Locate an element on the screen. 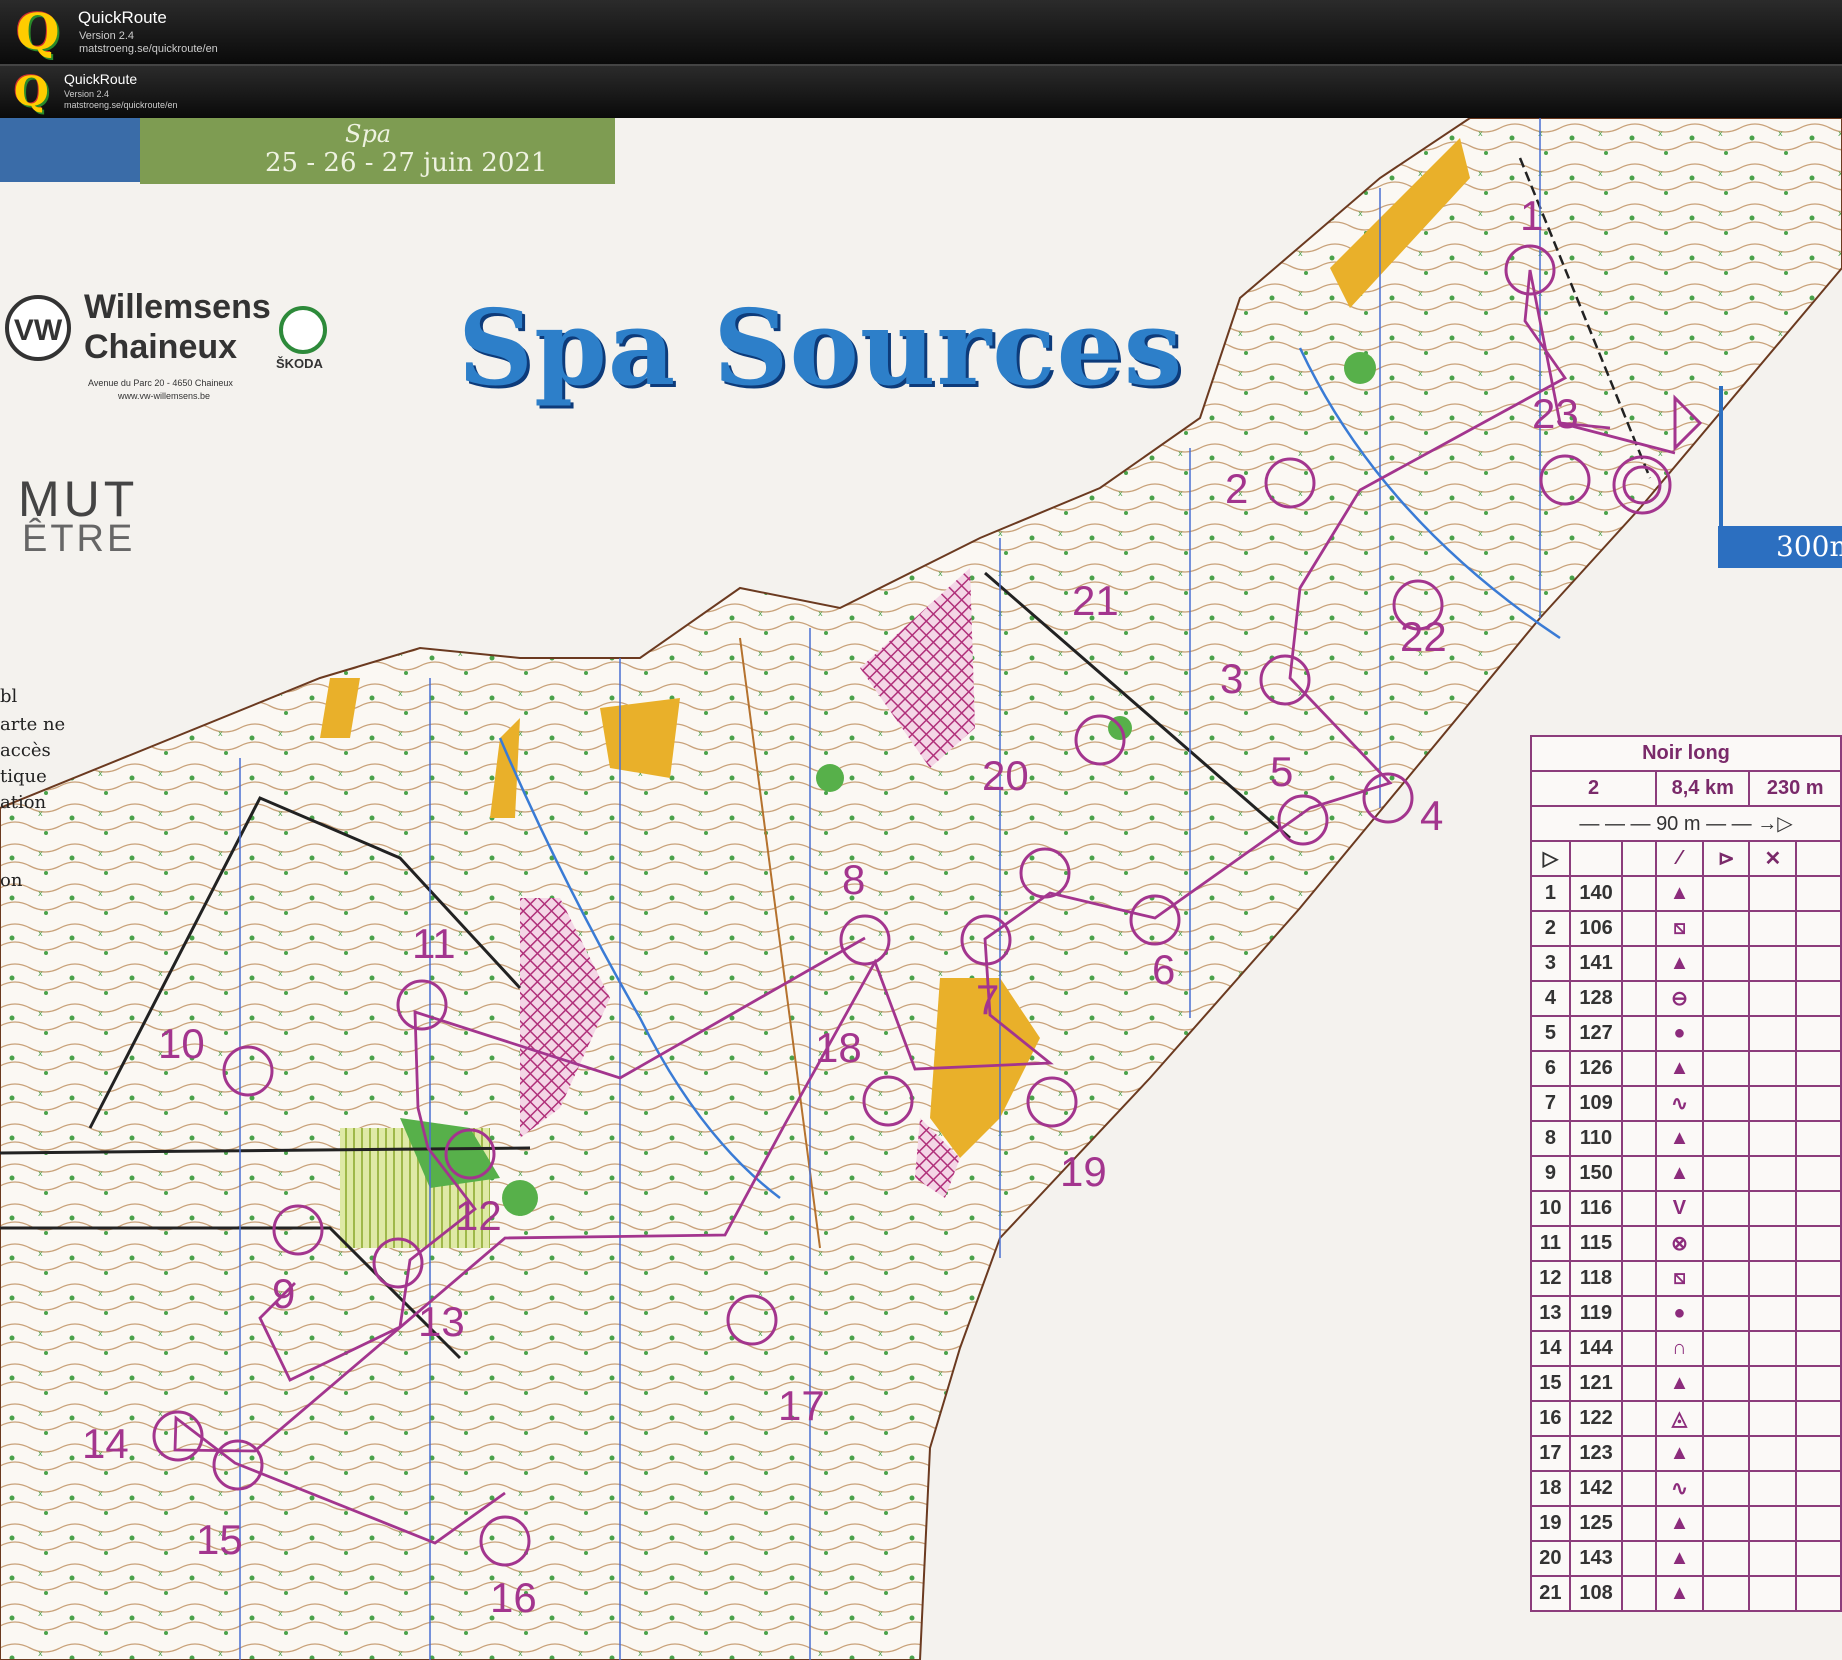 This screenshot has height=1660, width=1842. description-row: 16 122 ◬ is located at coordinates (1686, 1418).